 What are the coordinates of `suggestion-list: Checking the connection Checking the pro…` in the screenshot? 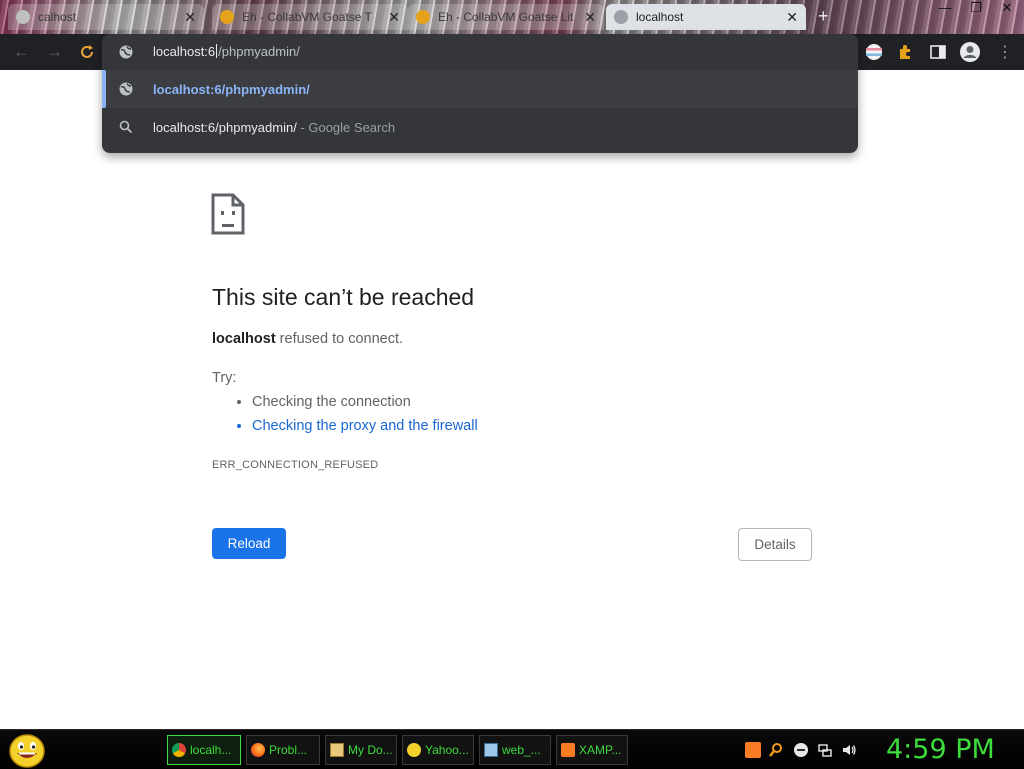 It's located at (356, 418).